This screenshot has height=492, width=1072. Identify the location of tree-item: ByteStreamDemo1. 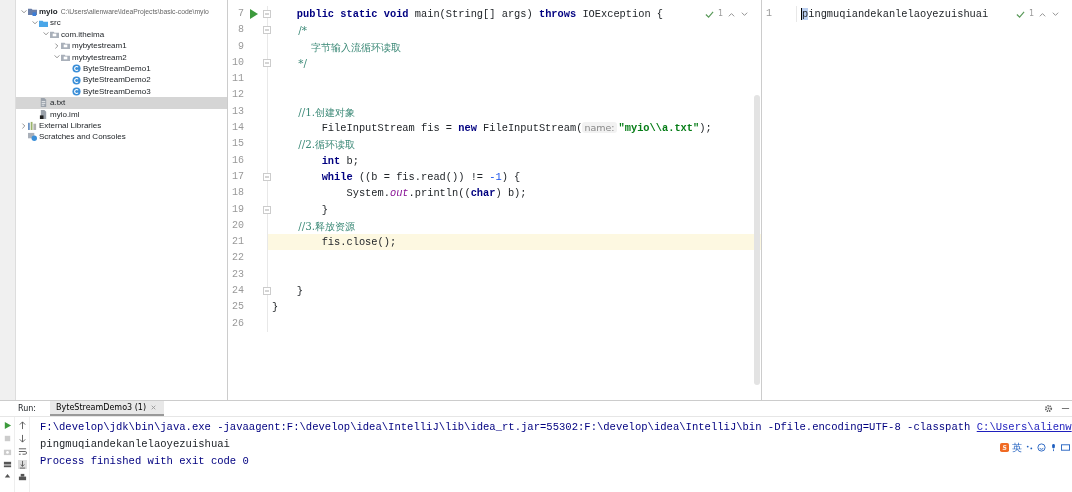
(121, 68).